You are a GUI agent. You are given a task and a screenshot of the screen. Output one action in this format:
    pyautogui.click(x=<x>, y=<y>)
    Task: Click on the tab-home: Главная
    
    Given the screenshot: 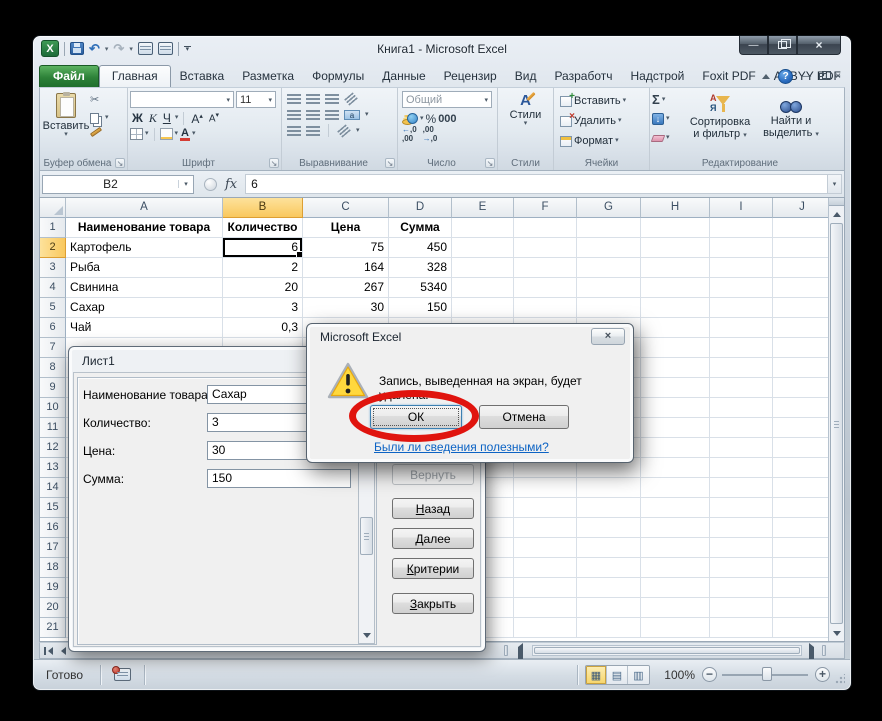 What is the action you would take?
    pyautogui.click(x=134, y=76)
    